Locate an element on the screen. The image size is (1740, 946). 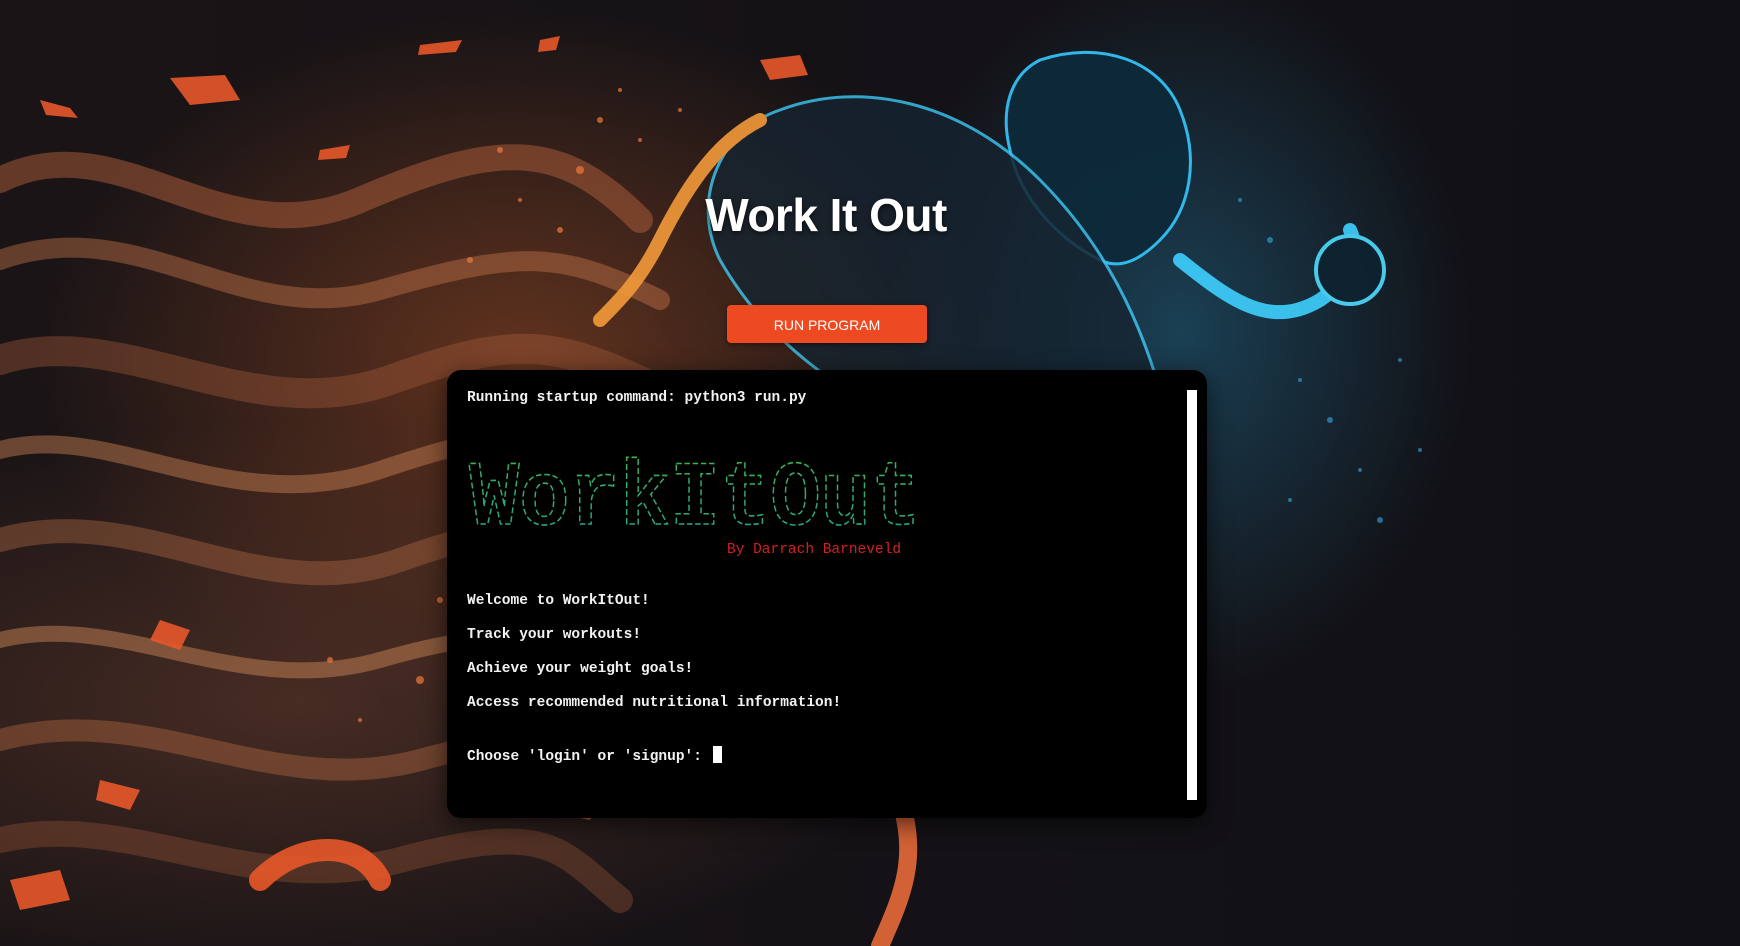
block-cursor-icon is located at coordinates (717, 754).